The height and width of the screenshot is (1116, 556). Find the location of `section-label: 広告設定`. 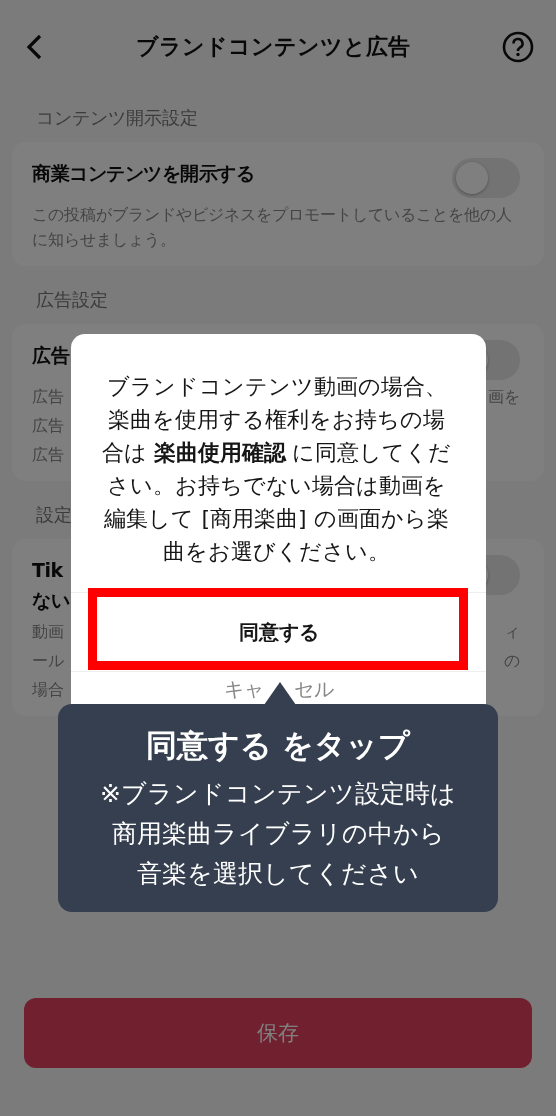

section-label: 広告設定 is located at coordinates (72, 300).